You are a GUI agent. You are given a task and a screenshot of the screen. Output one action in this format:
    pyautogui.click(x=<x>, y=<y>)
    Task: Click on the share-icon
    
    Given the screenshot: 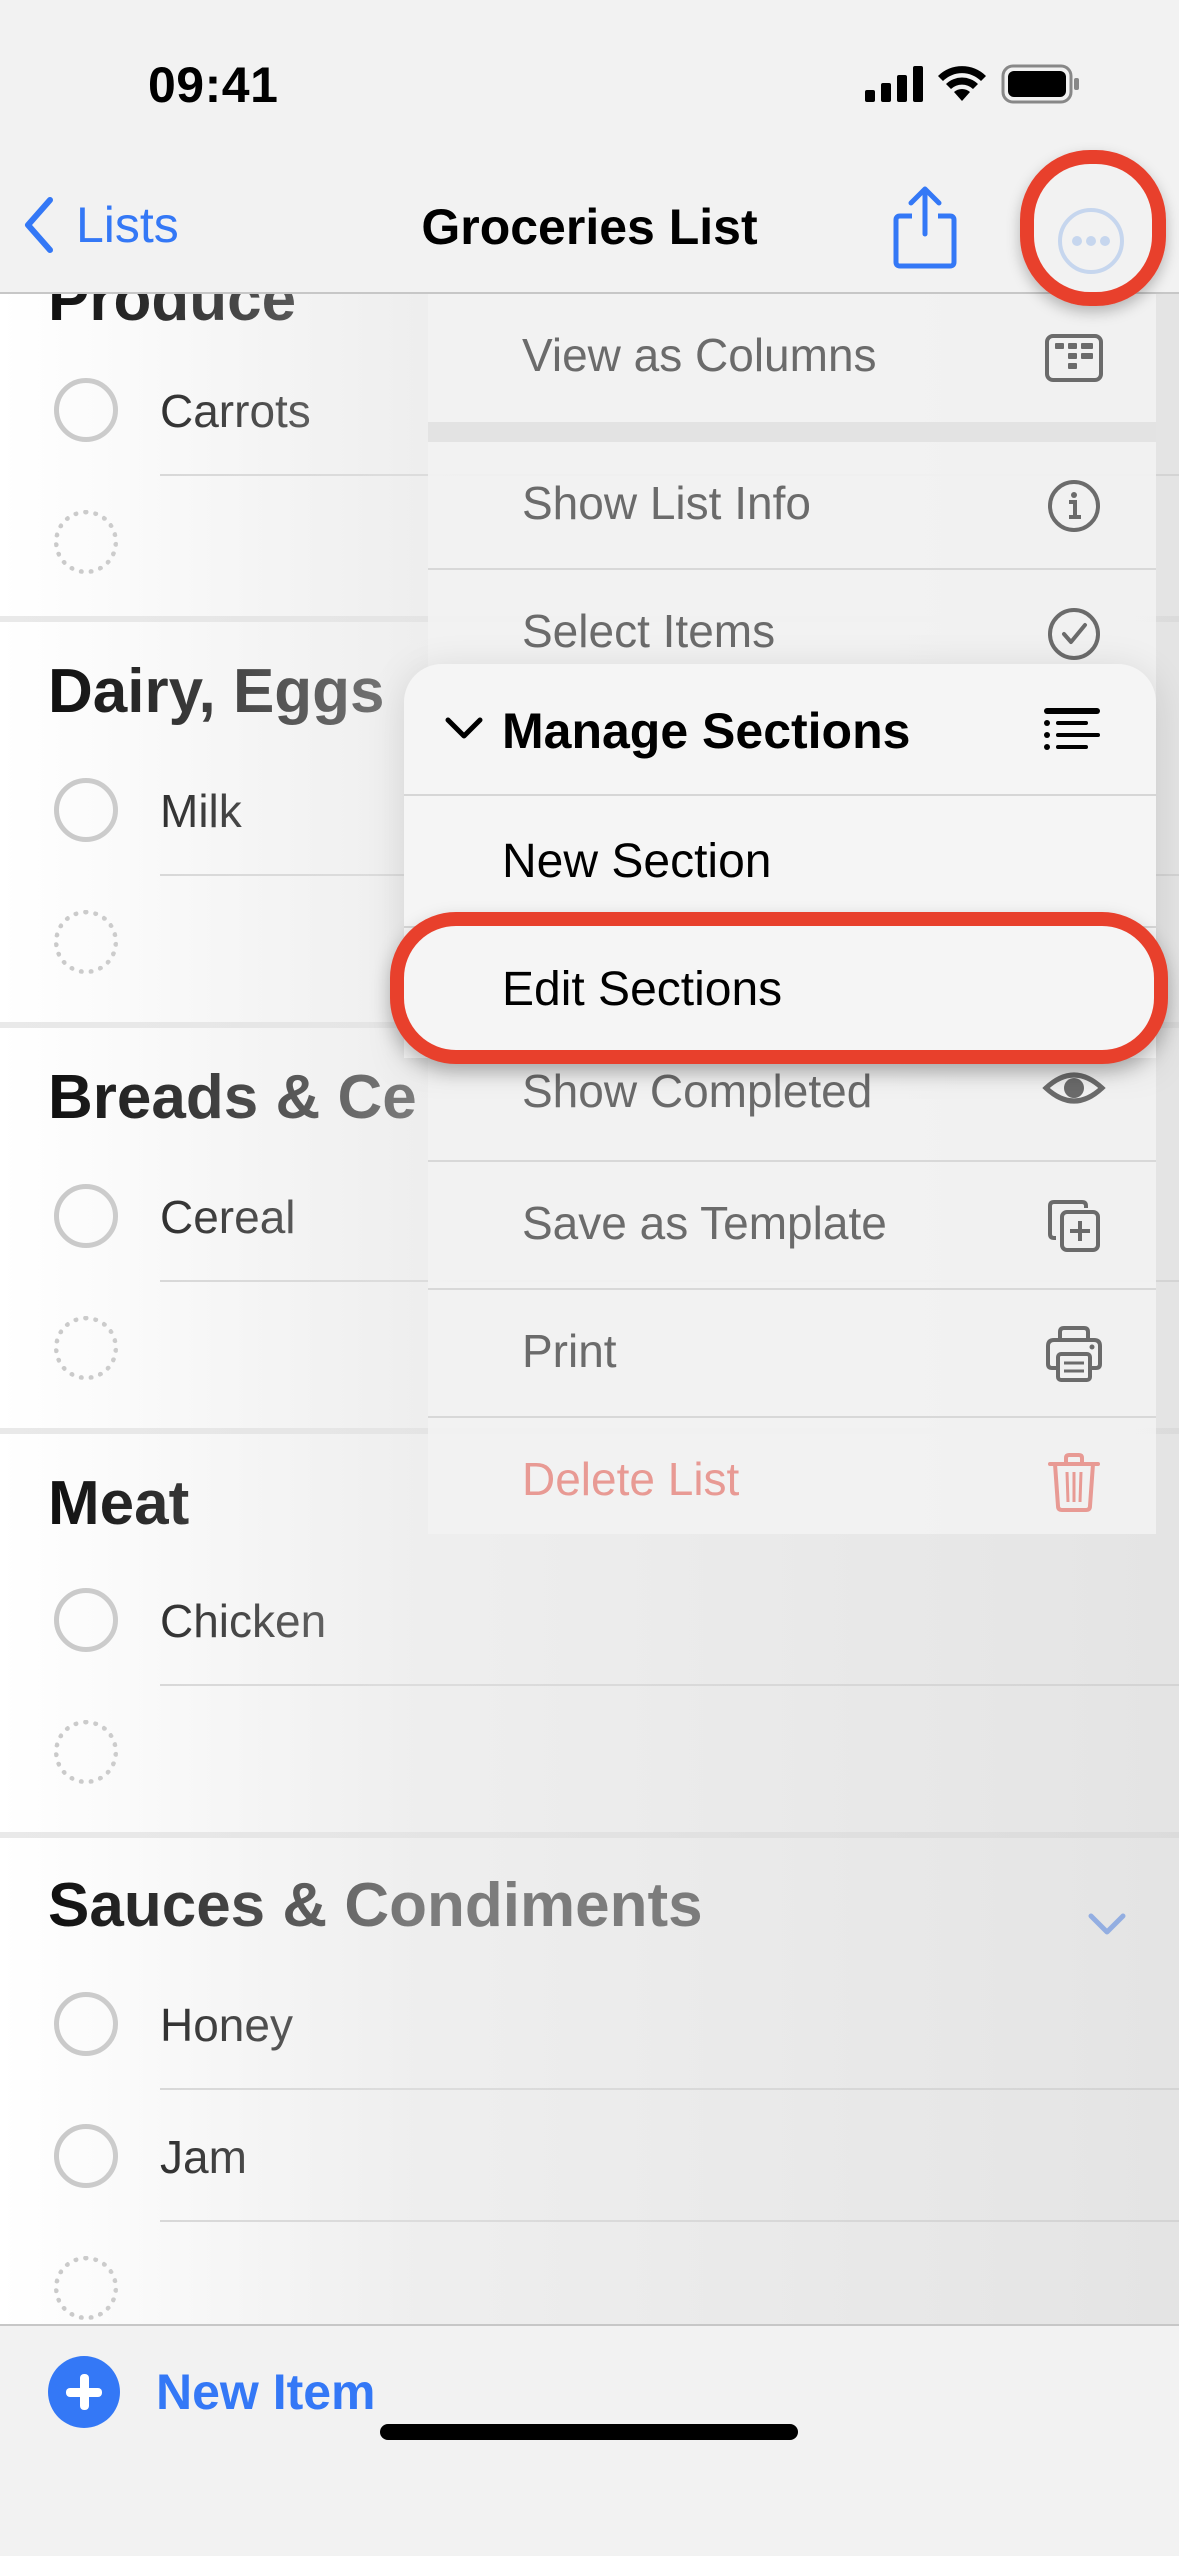 What is the action you would take?
    pyautogui.click(x=925, y=227)
    